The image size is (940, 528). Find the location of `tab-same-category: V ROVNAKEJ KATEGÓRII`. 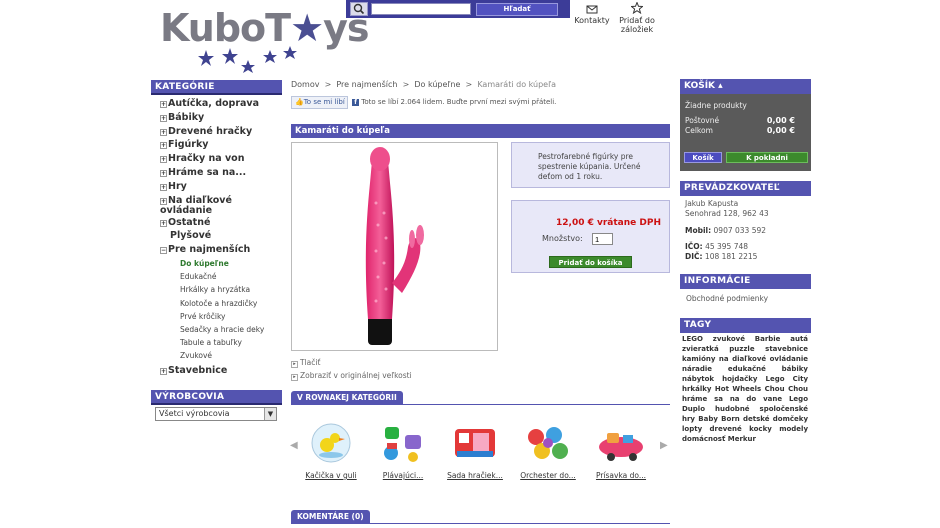

tab-same-category: V ROVNAKEJ KATEGÓRII is located at coordinates (347, 398).